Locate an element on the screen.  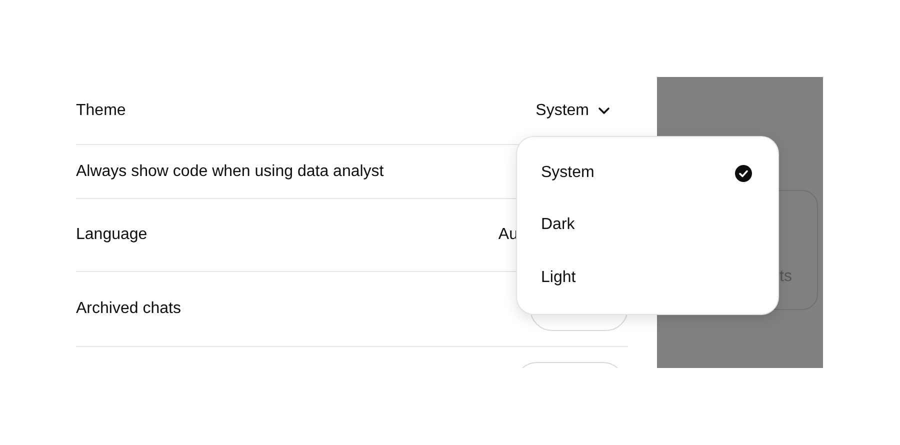
theme-dropdown: System is located at coordinates (573, 111).